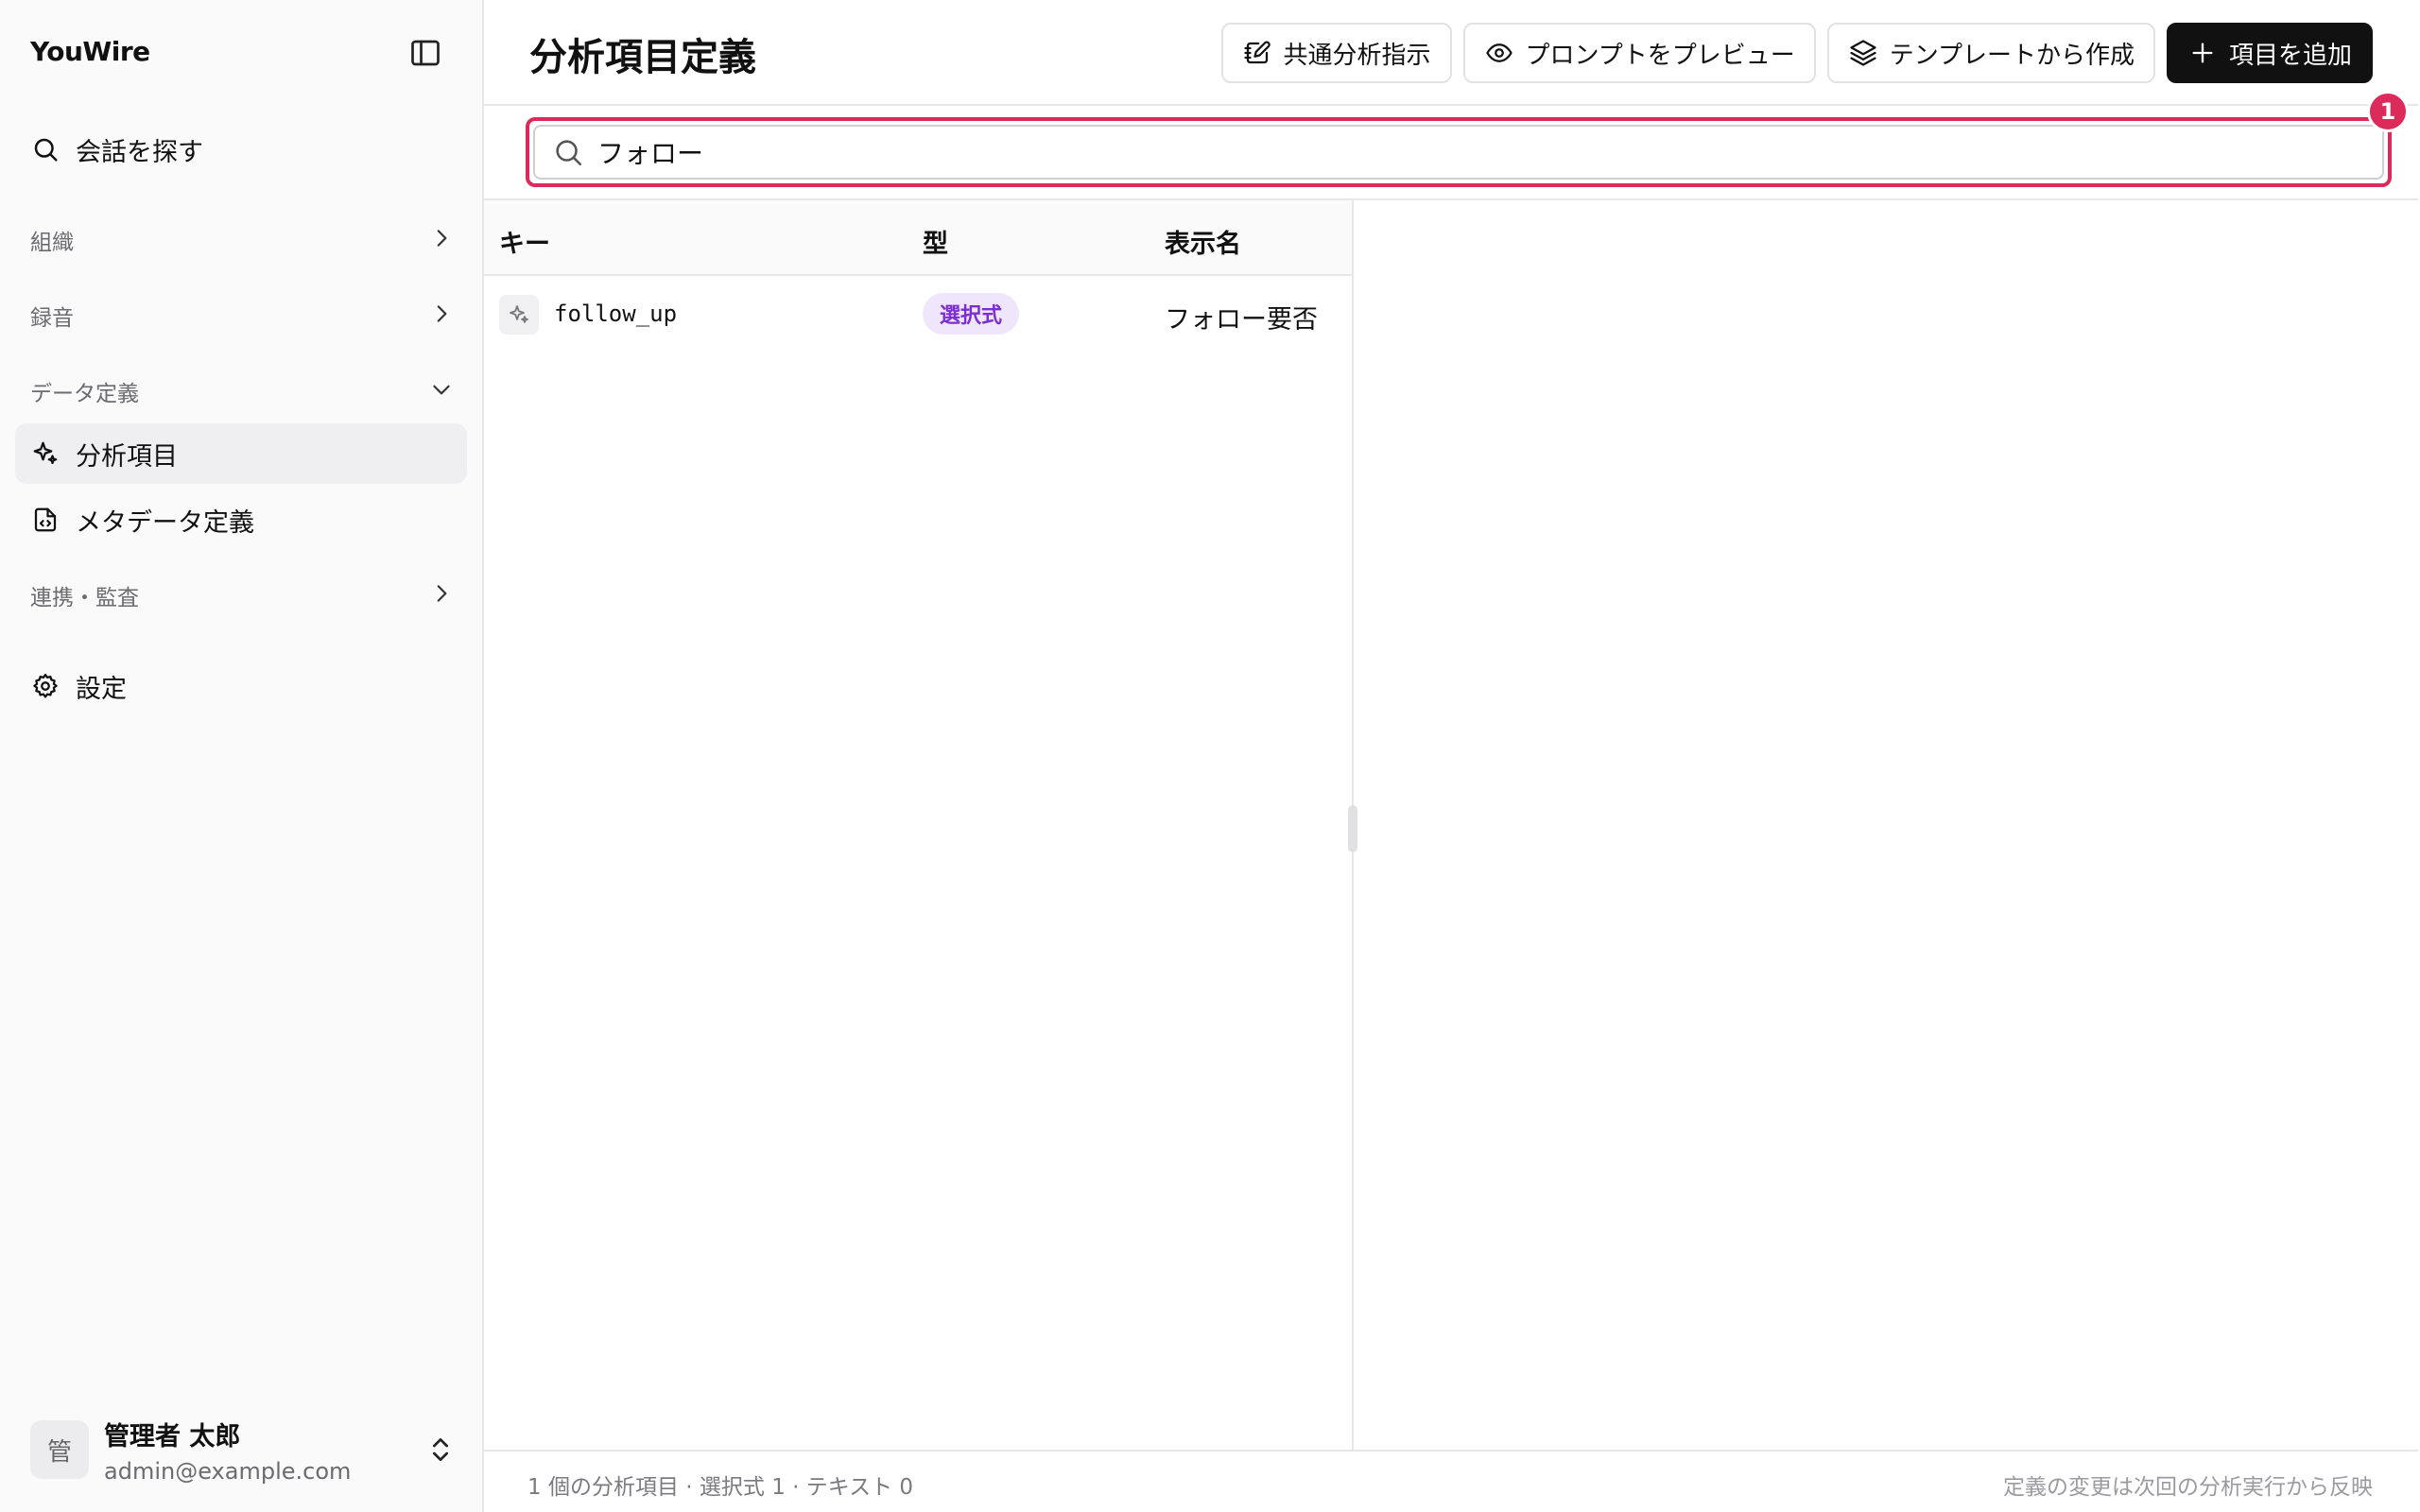 This screenshot has height=1512, width=2420. What do you see at coordinates (1203, 241) in the screenshot?
I see `column-header-display-name: 表示名` at bounding box center [1203, 241].